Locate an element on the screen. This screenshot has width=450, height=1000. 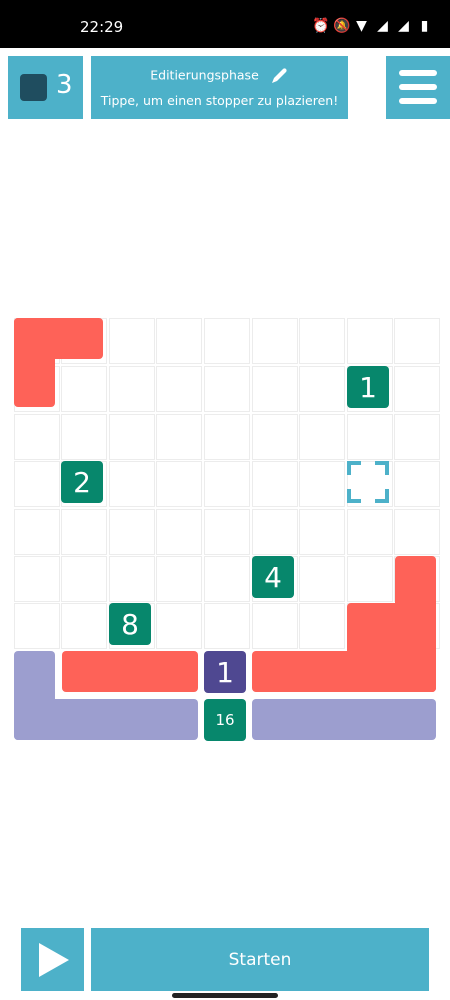
stopper-square-icon is located at coordinates (33, 87).